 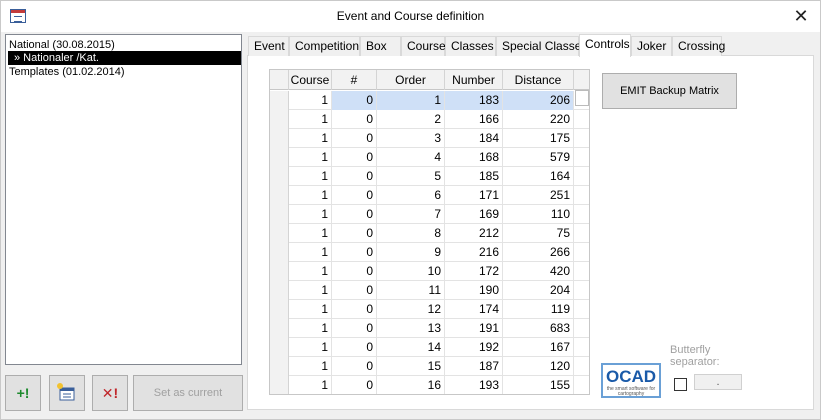 I want to click on table-cell: 167, so click(x=538, y=347).